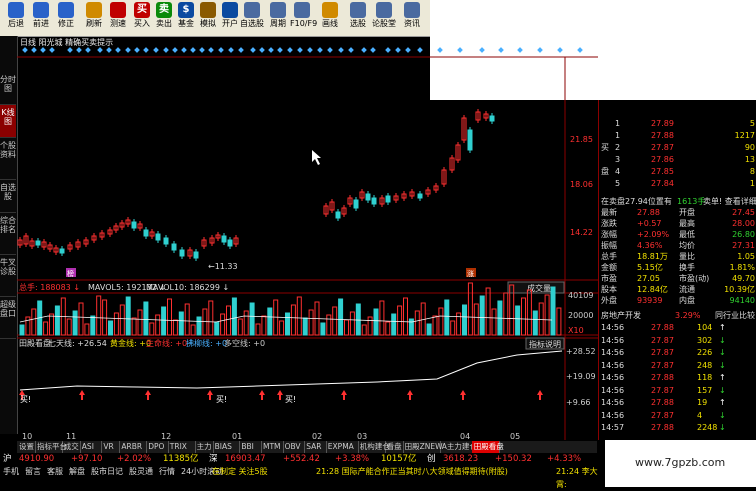 The height and width of the screenshot is (491, 756). What do you see at coordinates (133, 447) in the screenshot?
I see `indicator-tab-5: ARBR` at bounding box center [133, 447].